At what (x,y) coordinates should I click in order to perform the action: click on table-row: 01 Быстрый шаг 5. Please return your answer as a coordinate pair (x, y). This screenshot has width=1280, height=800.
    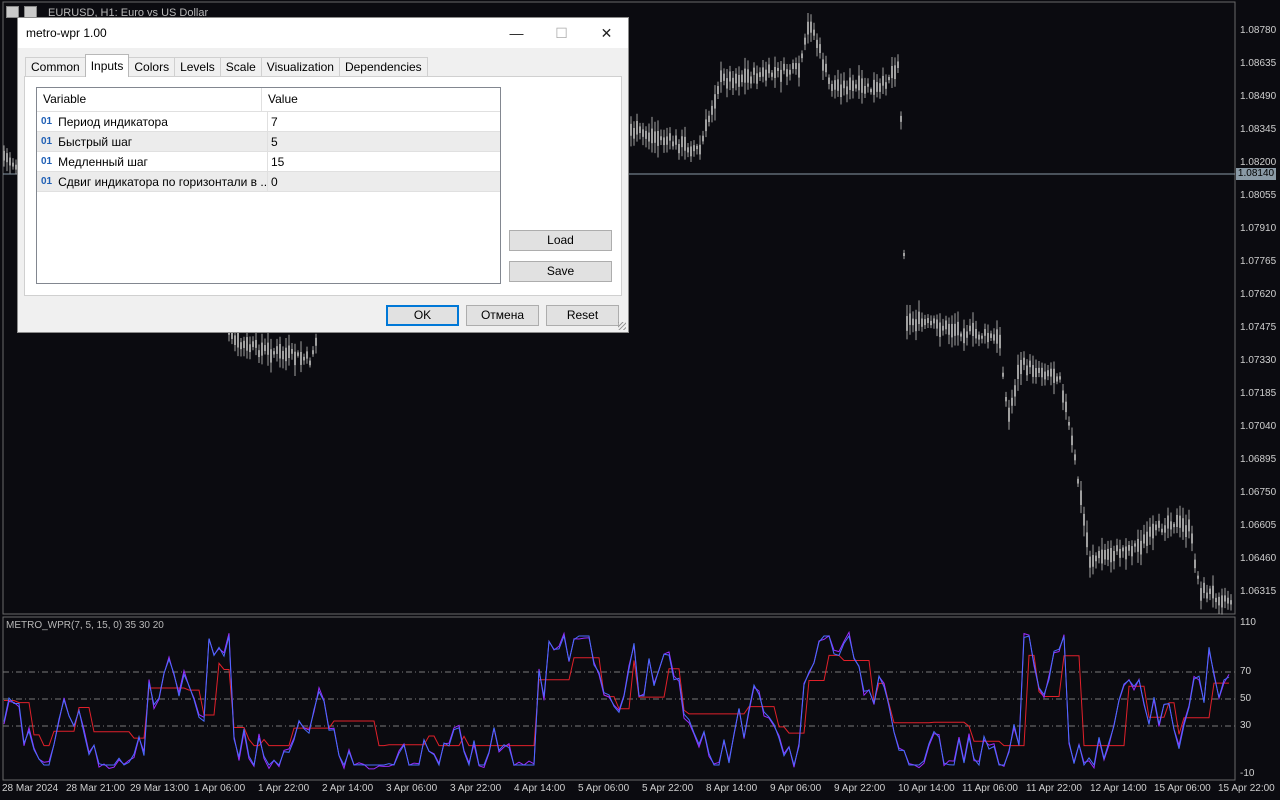
    Looking at the image, I should click on (268, 142).